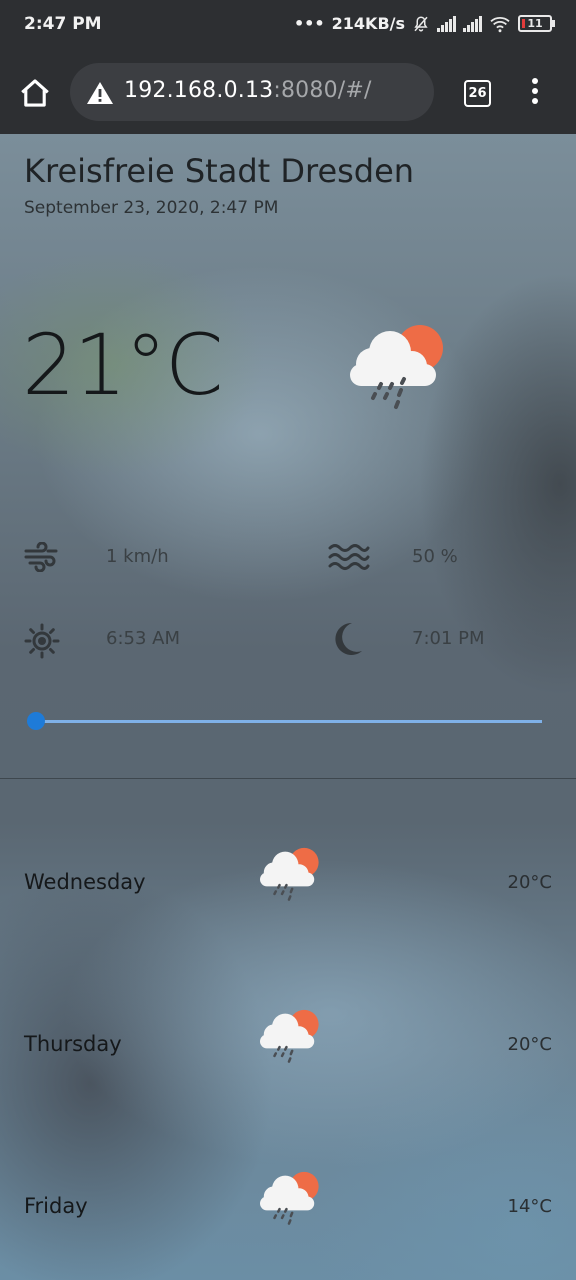  What do you see at coordinates (529, 1206) in the screenshot?
I see `forecast-temp: 14°C` at bounding box center [529, 1206].